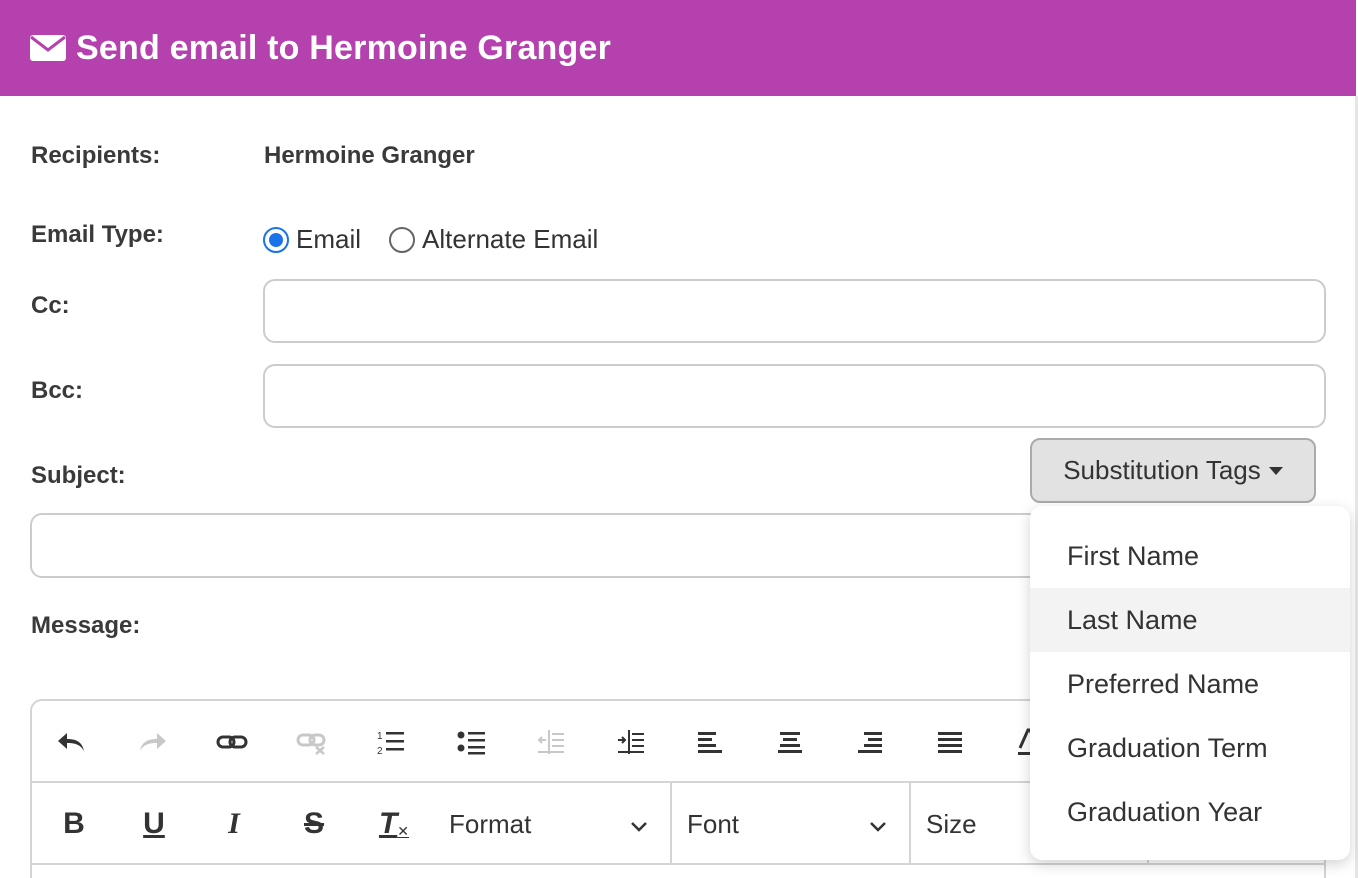  What do you see at coordinates (57, 390) in the screenshot?
I see `bcc-label: Bcc:` at bounding box center [57, 390].